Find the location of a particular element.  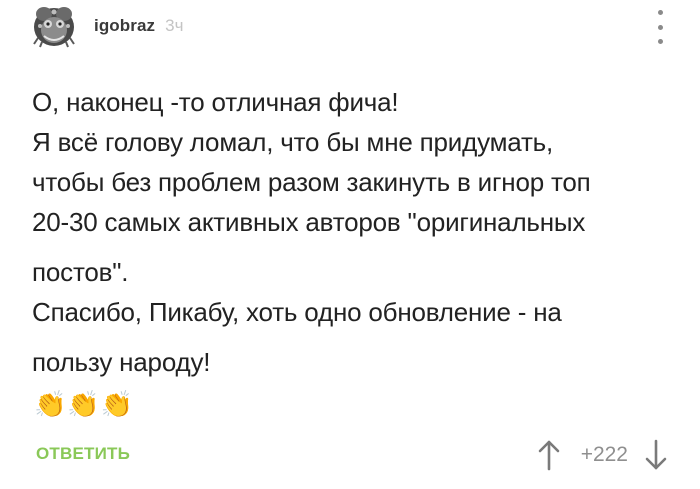

comment-footer: ОТВЕТИТЬ +222 is located at coordinates (353, 455).